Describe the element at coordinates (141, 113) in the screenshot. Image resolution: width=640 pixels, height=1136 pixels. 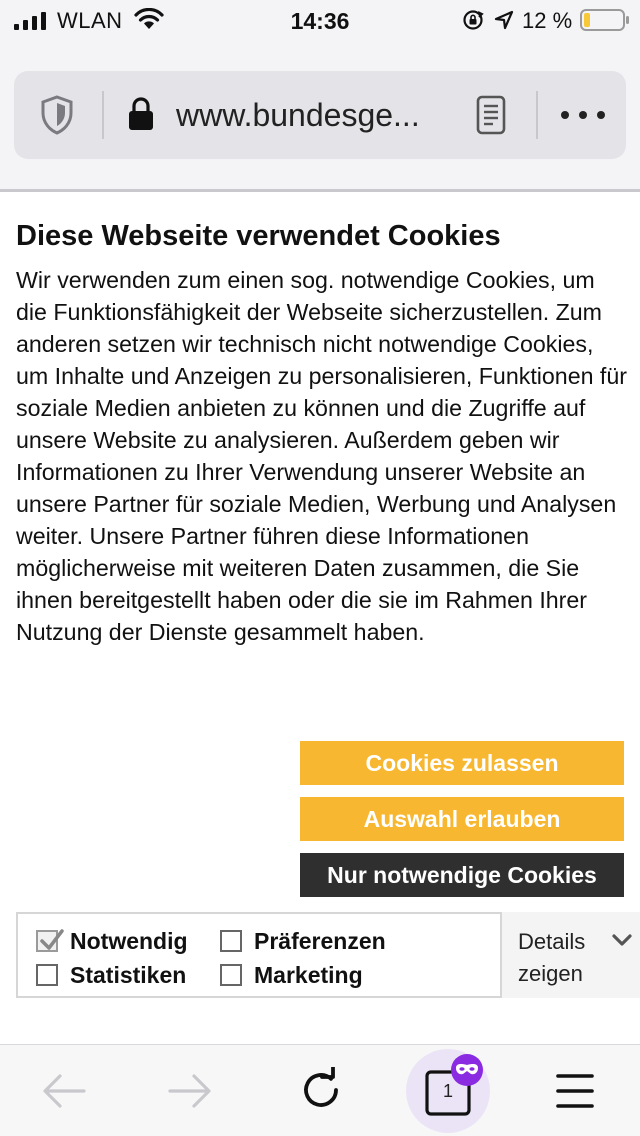
I see `lock-icon` at that location.